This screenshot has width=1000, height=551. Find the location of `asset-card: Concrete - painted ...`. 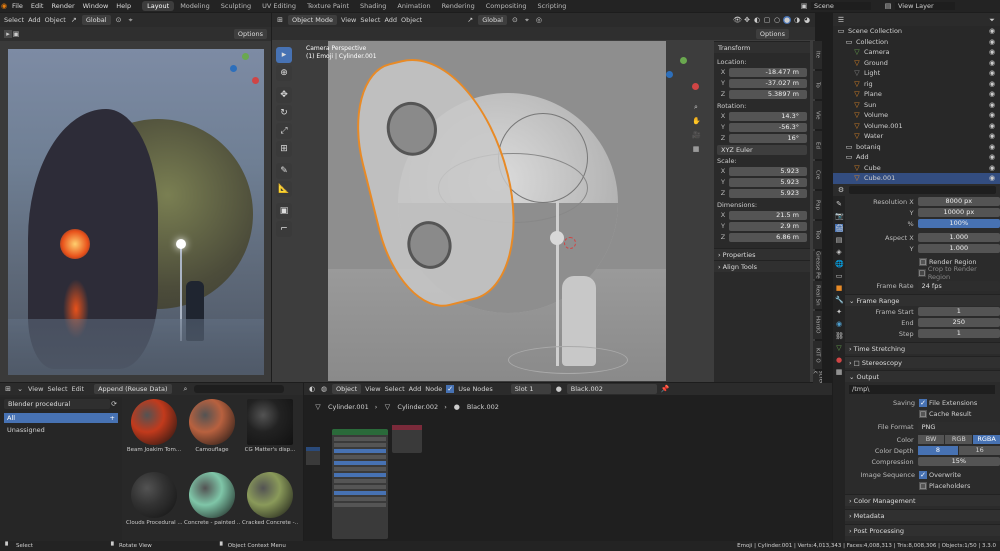

asset-card: Concrete - painted ... is located at coordinates (212, 506).